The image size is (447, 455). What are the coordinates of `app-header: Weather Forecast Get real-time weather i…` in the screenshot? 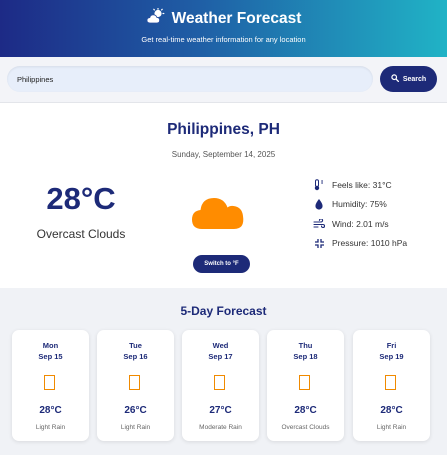 It's located at (223, 28).